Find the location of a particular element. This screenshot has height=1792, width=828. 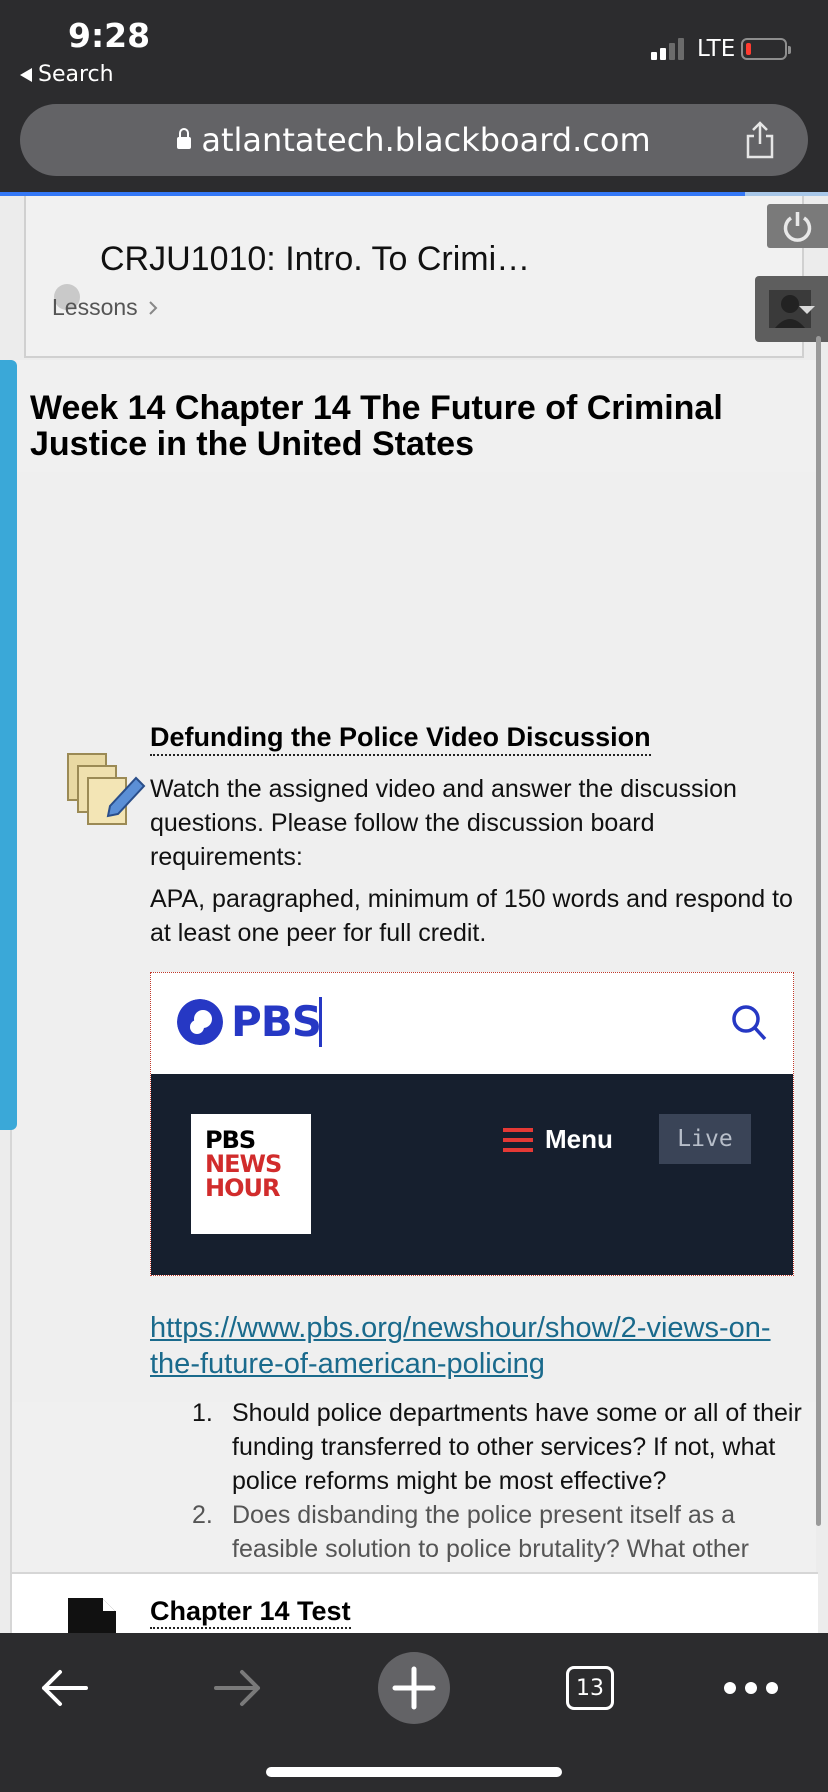

home-indicator is located at coordinates (414, 1772).